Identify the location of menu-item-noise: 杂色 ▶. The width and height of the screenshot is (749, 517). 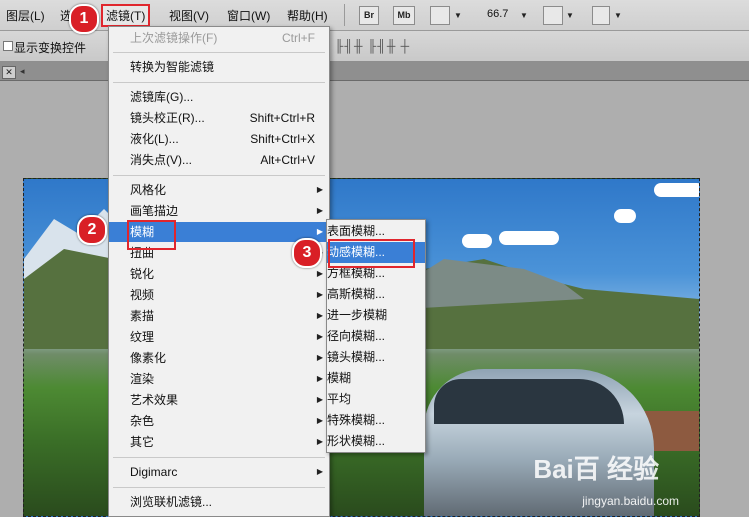
(219, 421).